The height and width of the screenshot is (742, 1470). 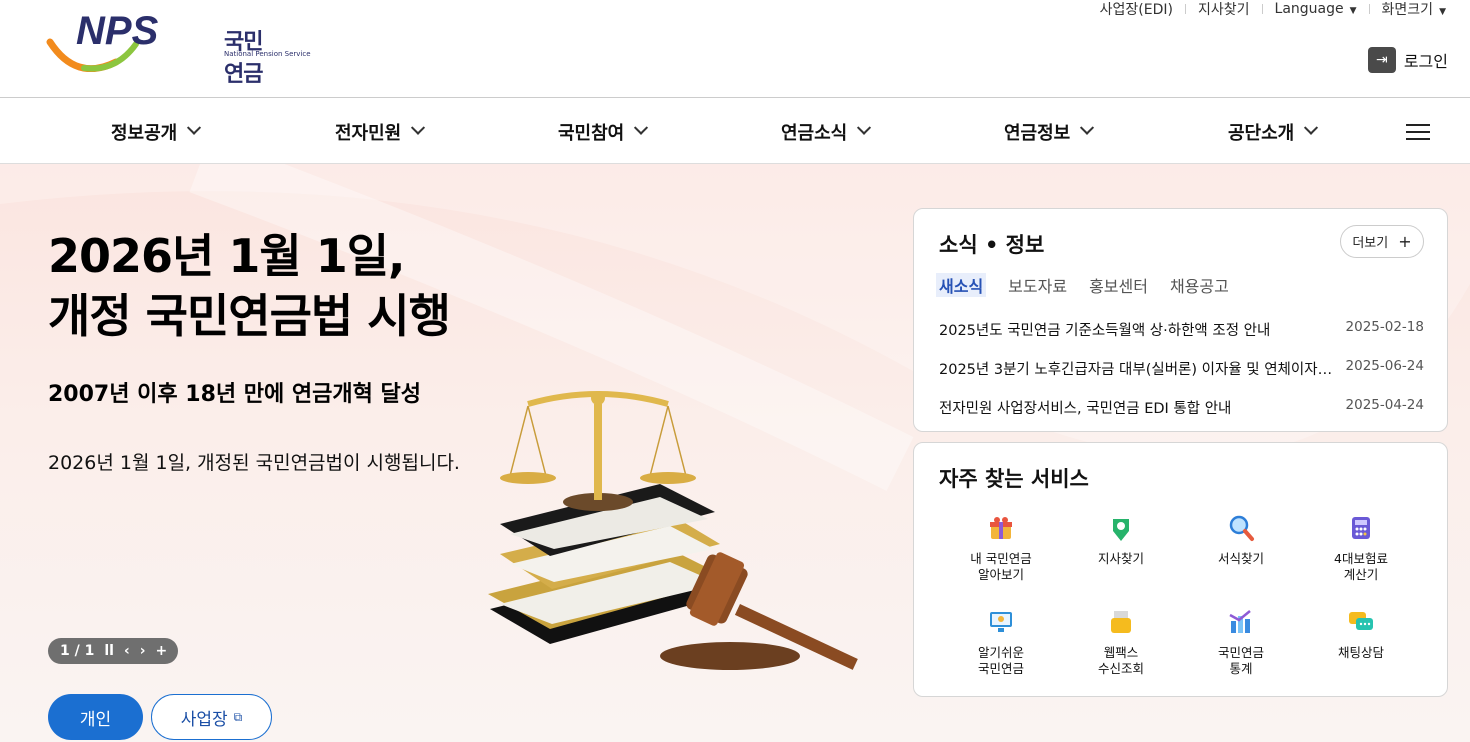 What do you see at coordinates (1136, 9) in the screenshot?
I see `util-edi-link: 사업장(EDI)` at bounding box center [1136, 9].